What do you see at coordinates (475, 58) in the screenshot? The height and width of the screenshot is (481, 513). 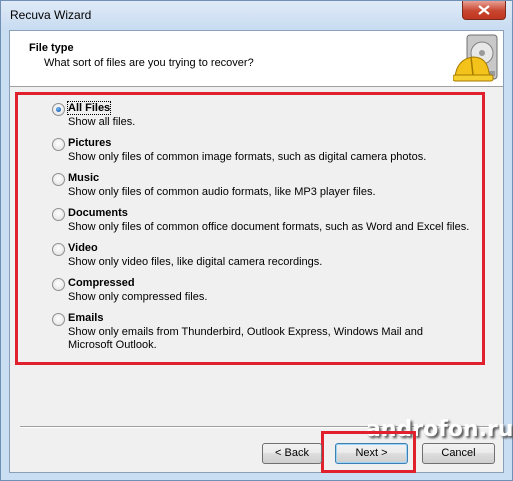 I see `hard-hat-drive-icon` at bounding box center [475, 58].